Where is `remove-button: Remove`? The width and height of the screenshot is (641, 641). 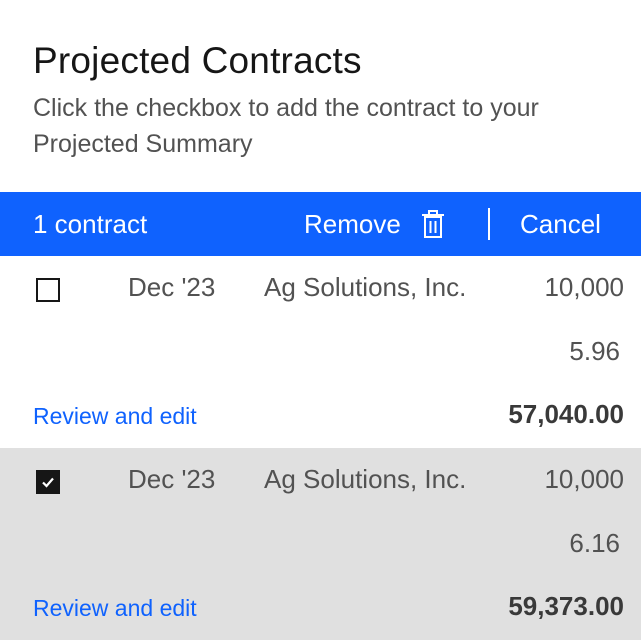 remove-button: Remove is located at coordinates (374, 224).